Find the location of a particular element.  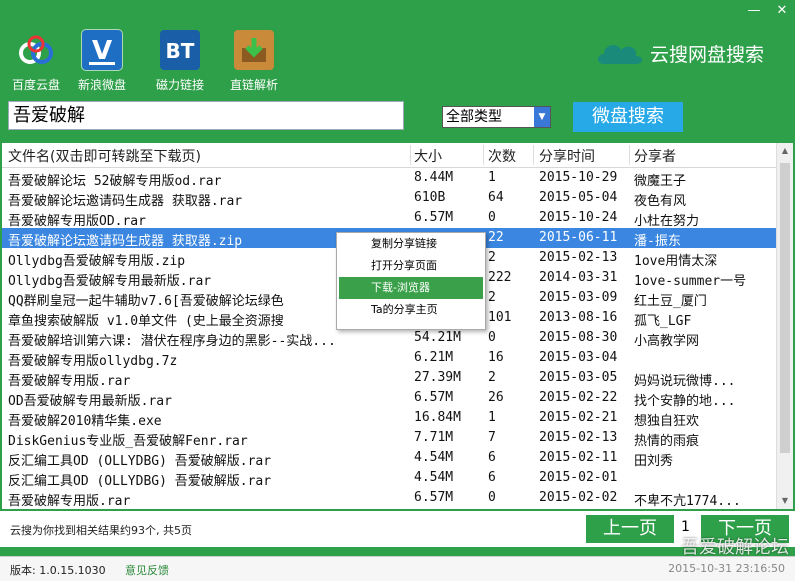

cloud-logo-icon is located at coordinates (620, 54).